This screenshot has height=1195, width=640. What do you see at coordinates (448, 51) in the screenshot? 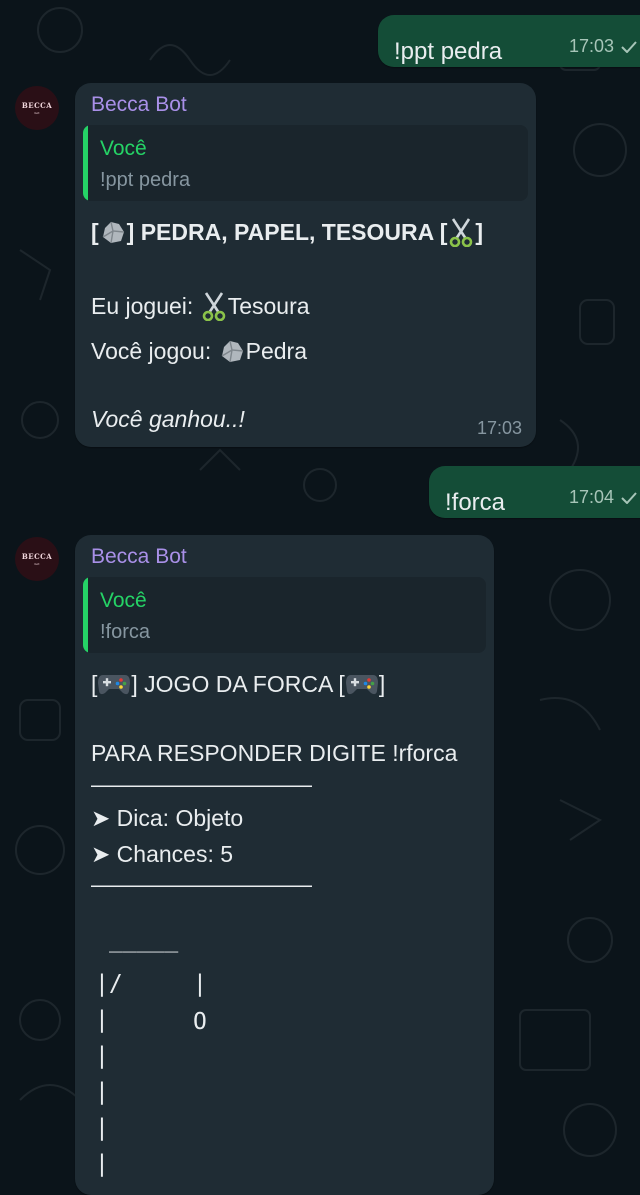
I see `message-text: !ppt pedra` at bounding box center [448, 51].